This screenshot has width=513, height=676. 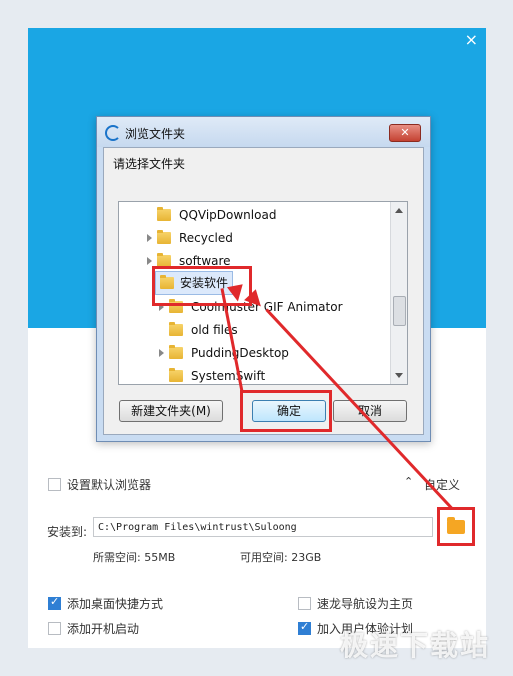 What do you see at coordinates (54, 602) in the screenshot?
I see `desktop-shortcut-checkbox` at bounding box center [54, 602].